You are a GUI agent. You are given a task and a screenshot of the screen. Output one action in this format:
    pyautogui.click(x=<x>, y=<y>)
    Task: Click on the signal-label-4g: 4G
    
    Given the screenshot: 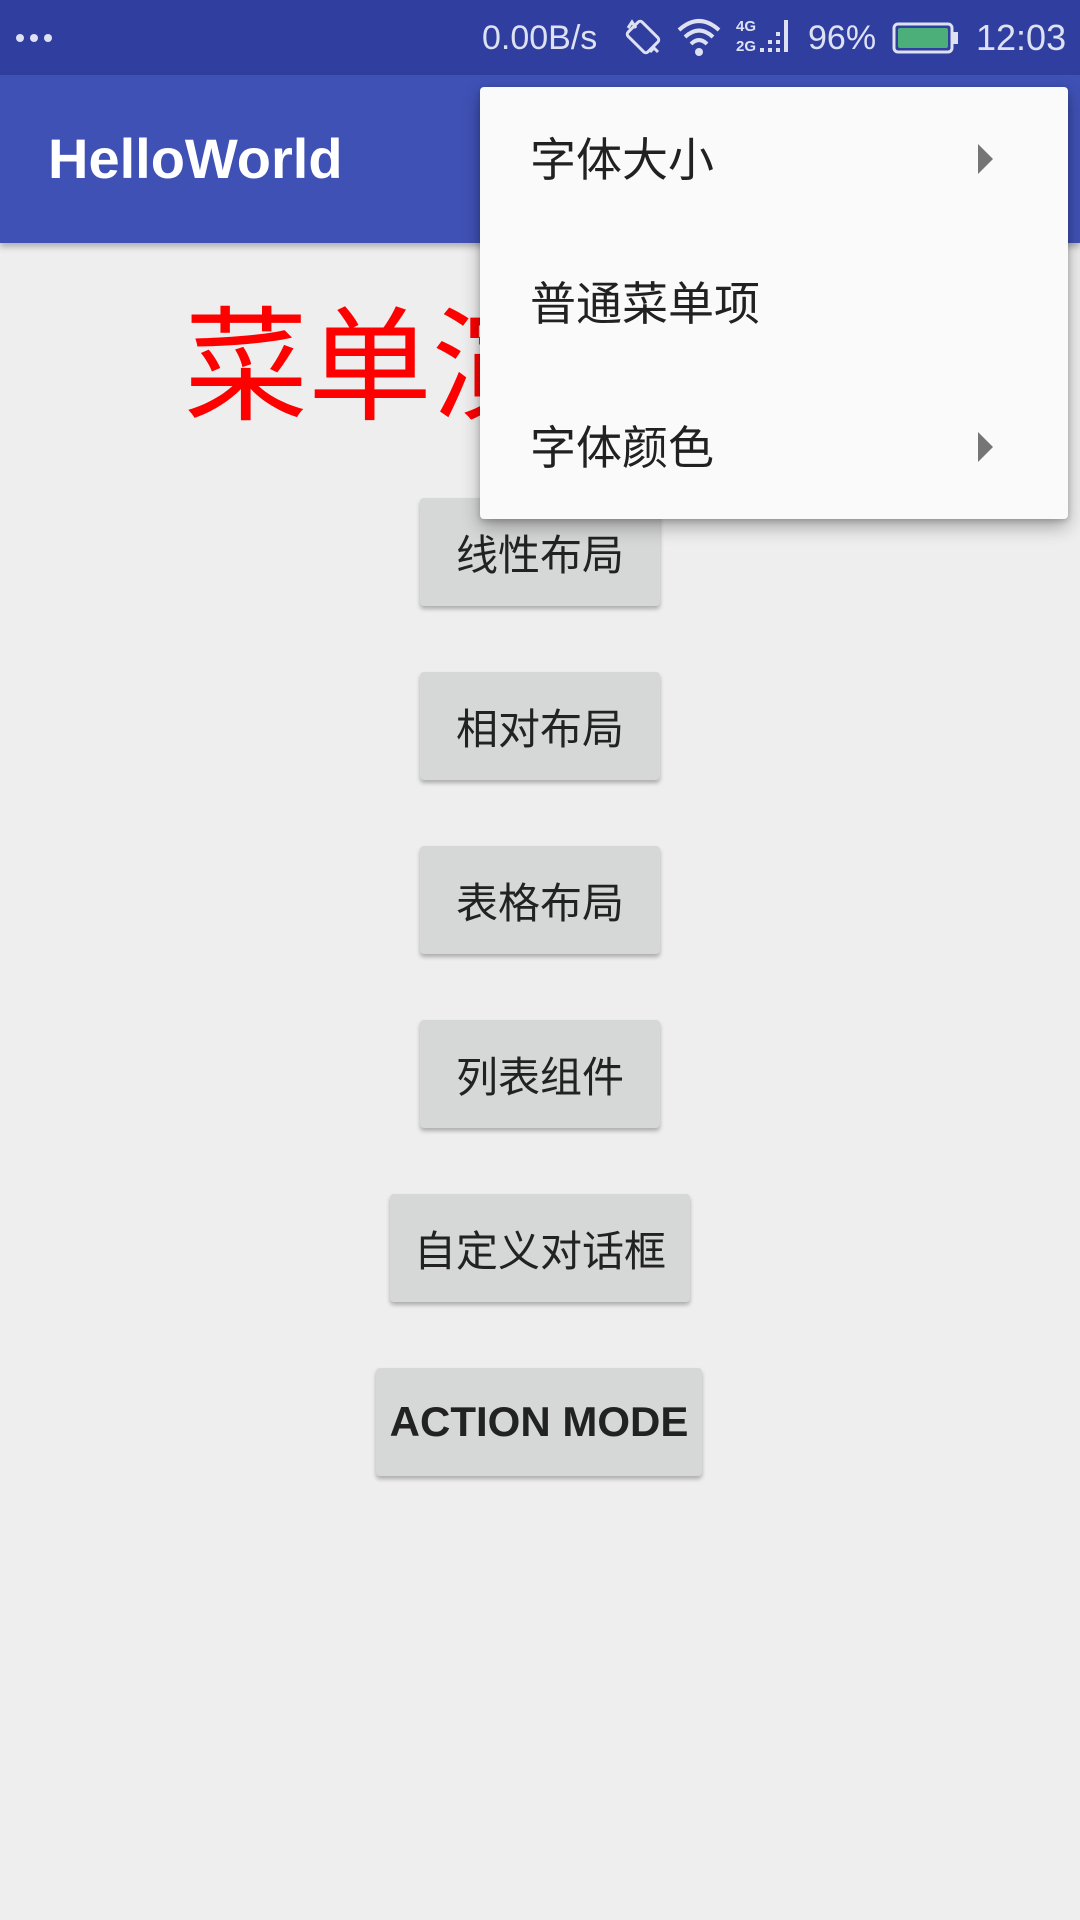 What is the action you would take?
    pyautogui.click(x=746, y=26)
    